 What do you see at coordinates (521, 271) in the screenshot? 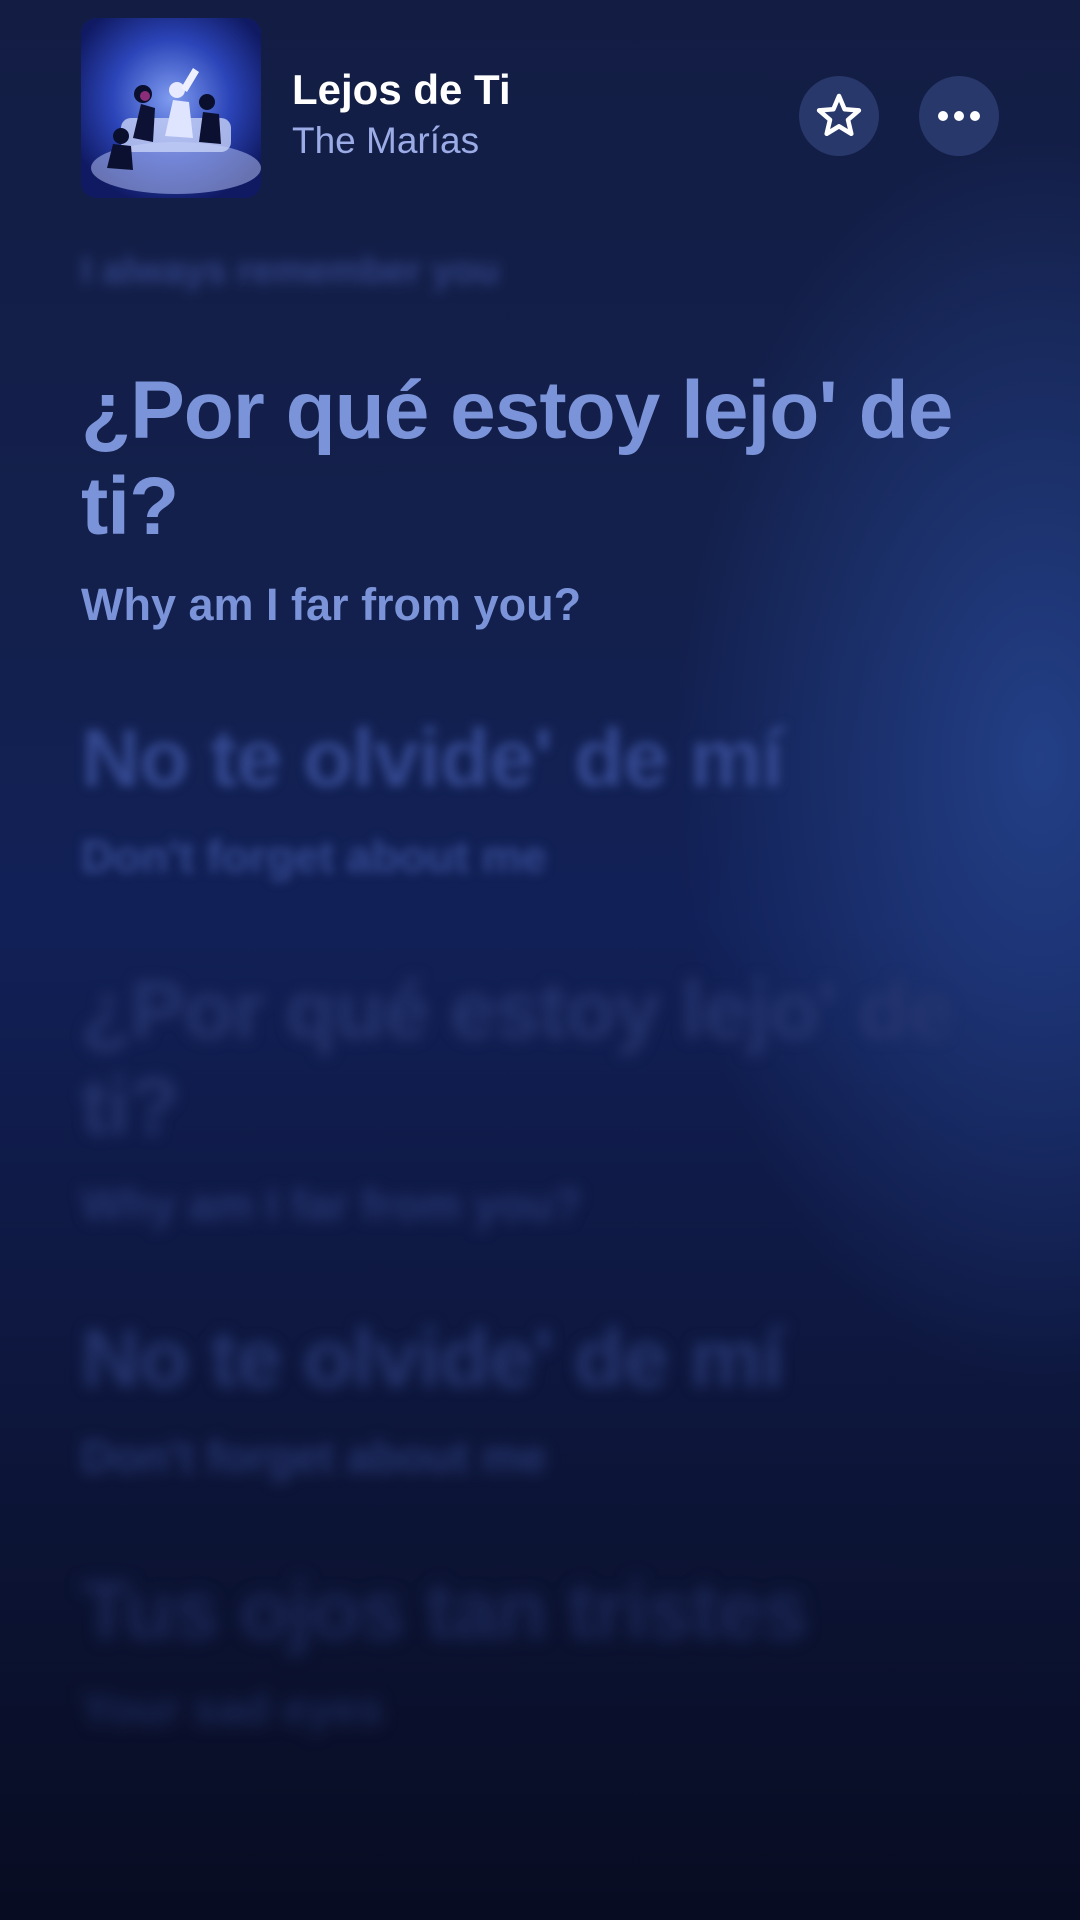
I see `previous-lyric-line: I always remember you` at bounding box center [521, 271].